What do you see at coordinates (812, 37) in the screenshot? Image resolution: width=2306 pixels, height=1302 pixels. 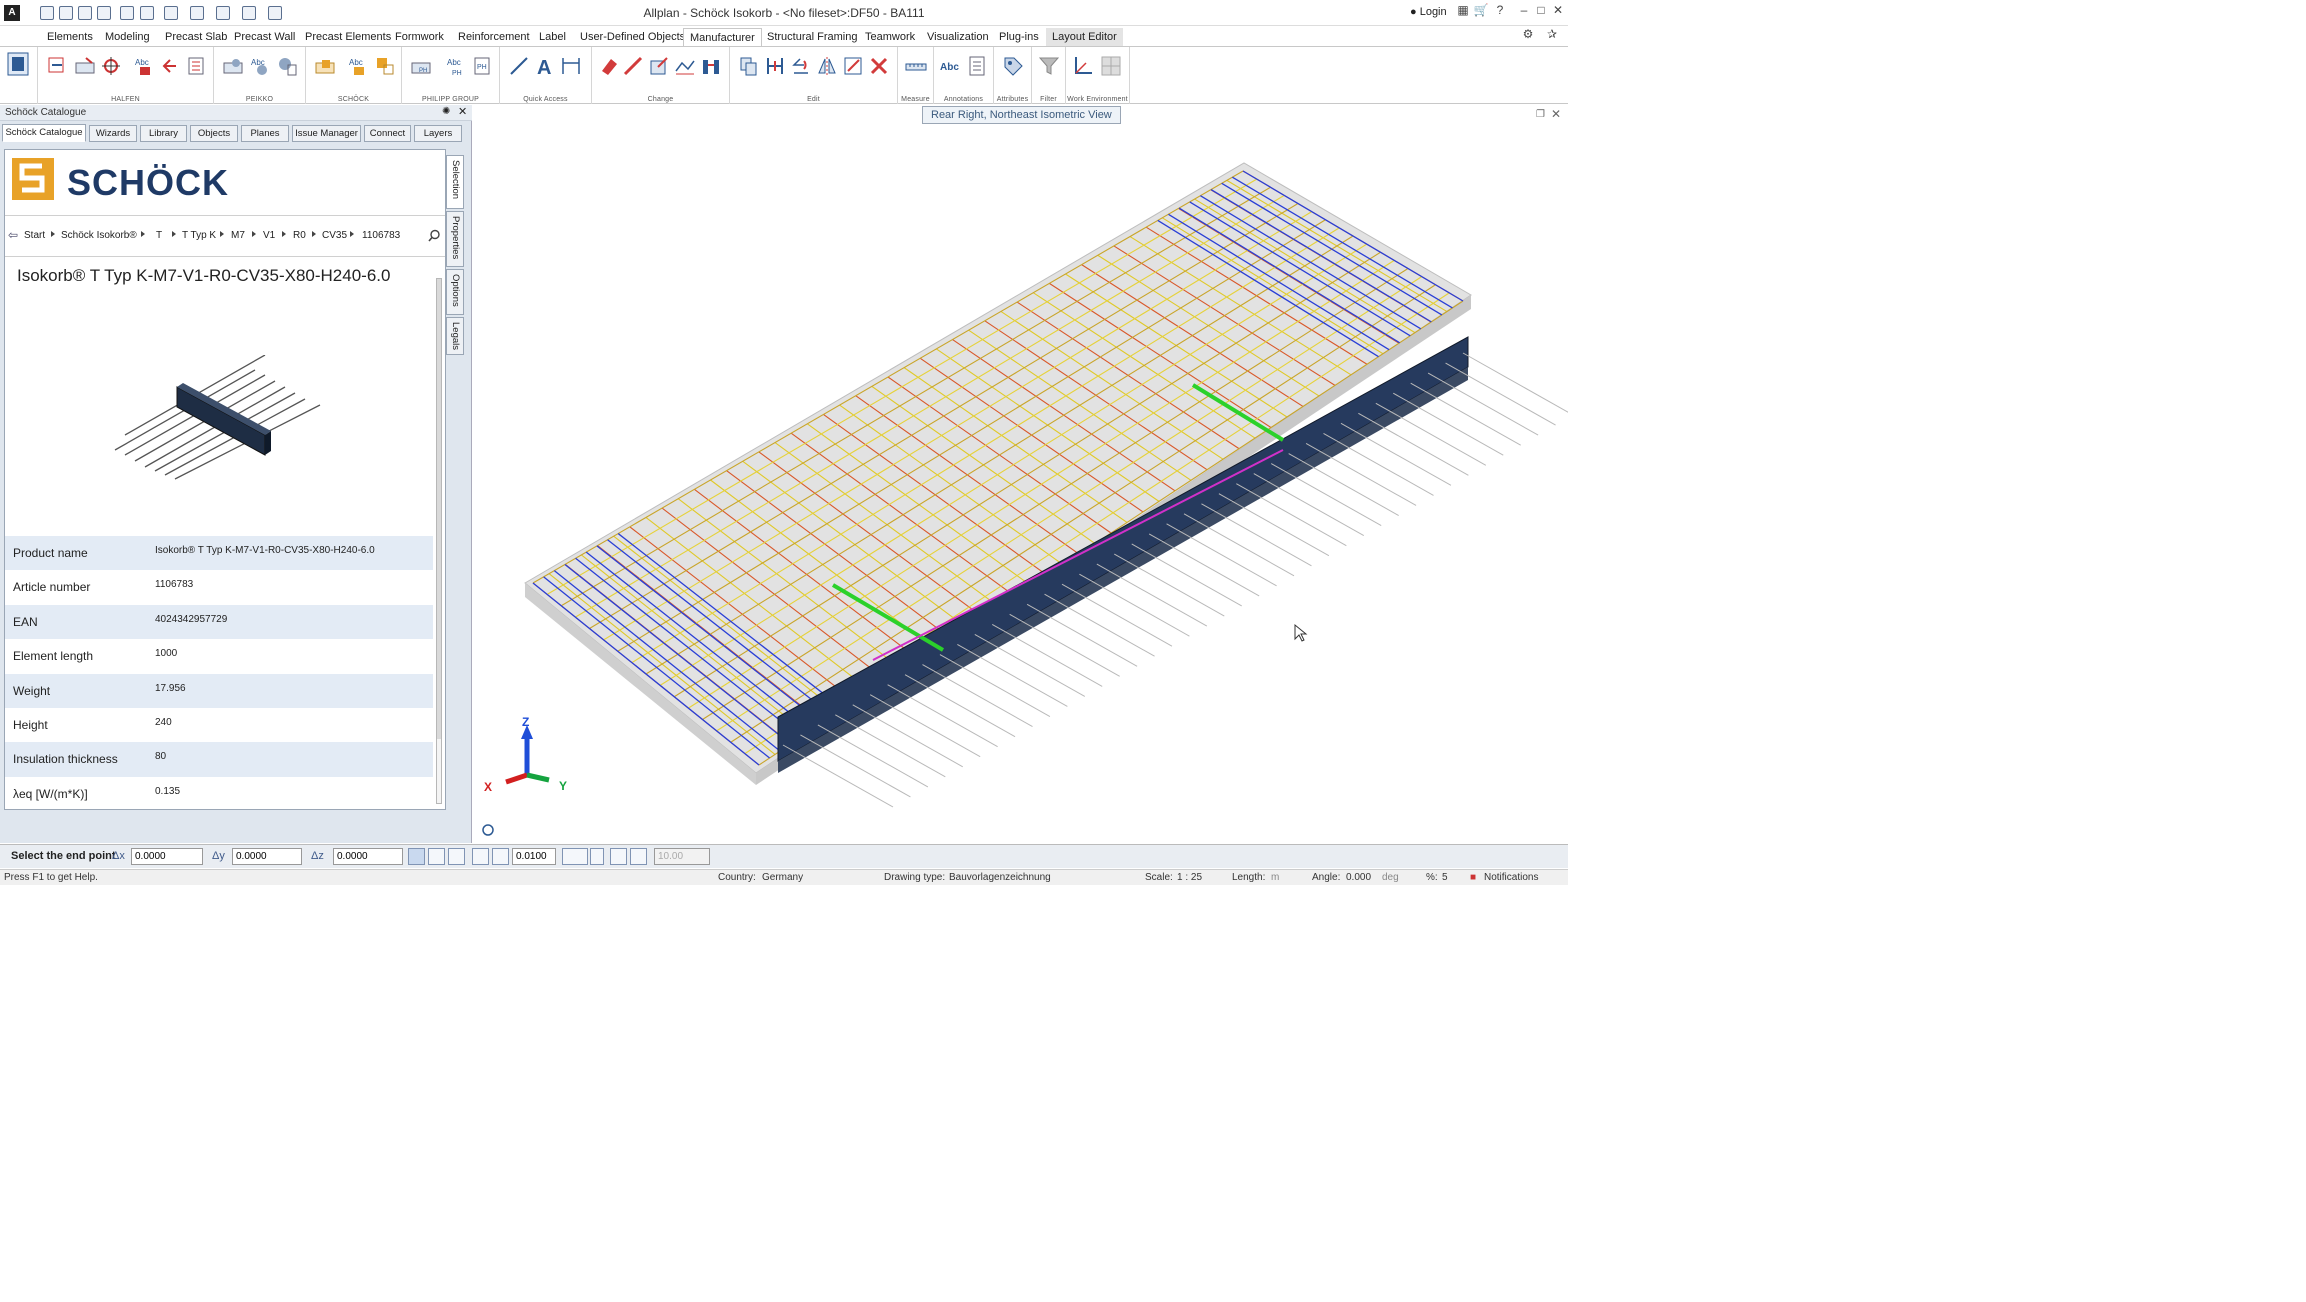 I see `tab-structural-framing: Structural Framing` at bounding box center [812, 37].